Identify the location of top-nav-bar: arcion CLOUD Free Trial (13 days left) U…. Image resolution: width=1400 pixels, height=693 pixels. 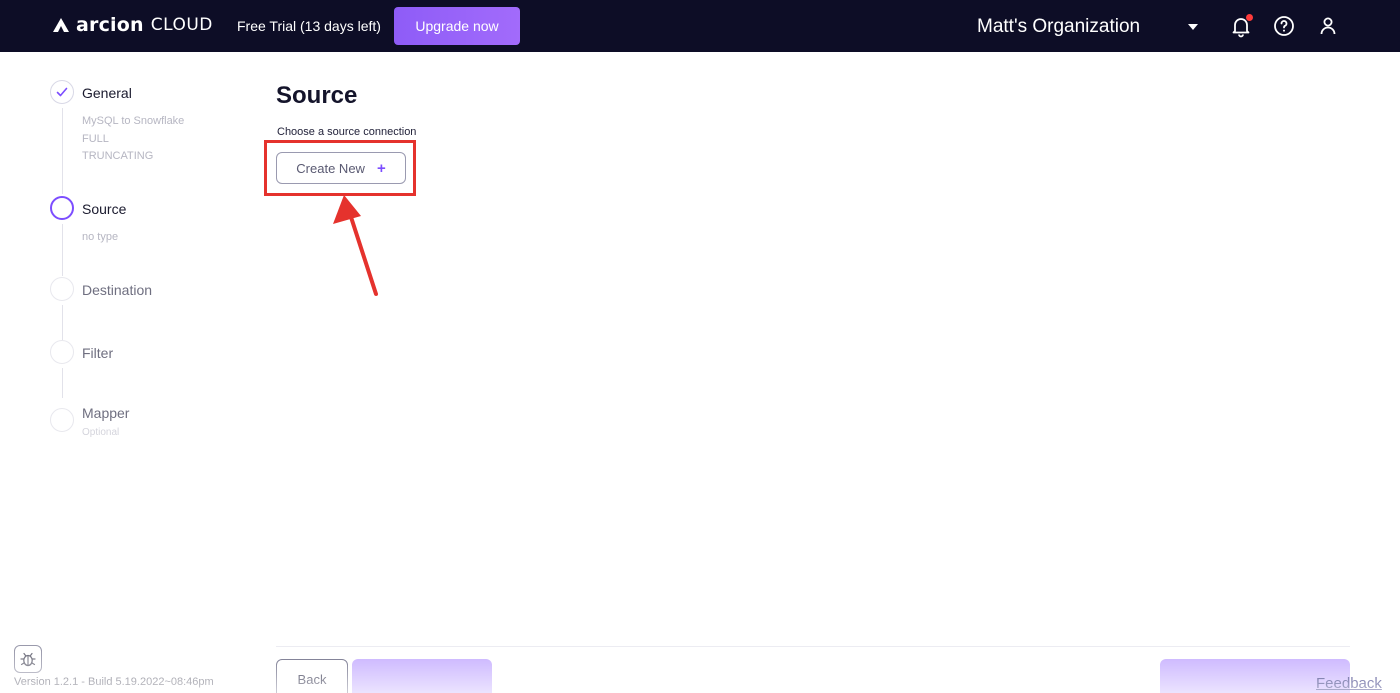
(700, 26).